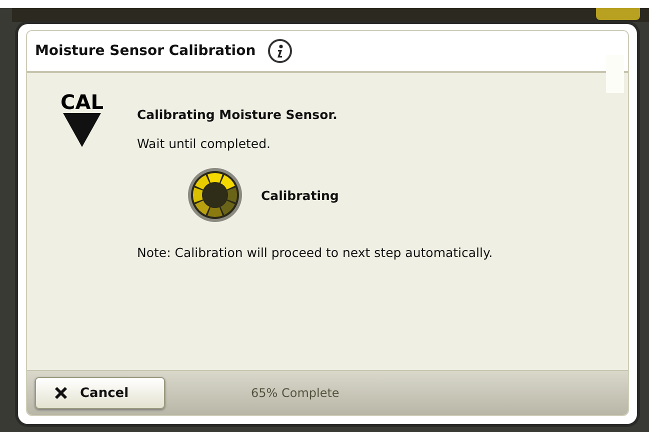 The width and height of the screenshot is (649, 432). What do you see at coordinates (237, 114) in the screenshot?
I see `status-heading: Calibrating Moisture Sensor.` at bounding box center [237, 114].